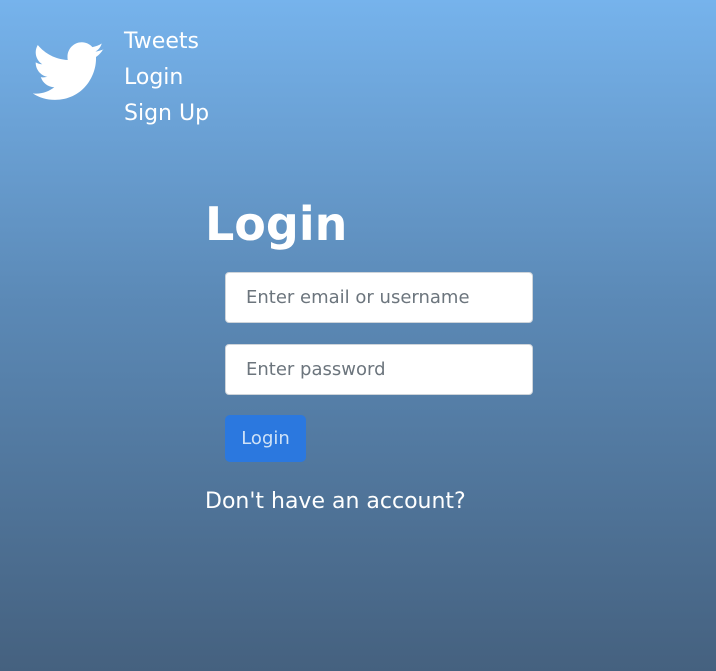  Describe the element at coordinates (166, 114) in the screenshot. I see `nav-signup-link: Sign Up` at that location.